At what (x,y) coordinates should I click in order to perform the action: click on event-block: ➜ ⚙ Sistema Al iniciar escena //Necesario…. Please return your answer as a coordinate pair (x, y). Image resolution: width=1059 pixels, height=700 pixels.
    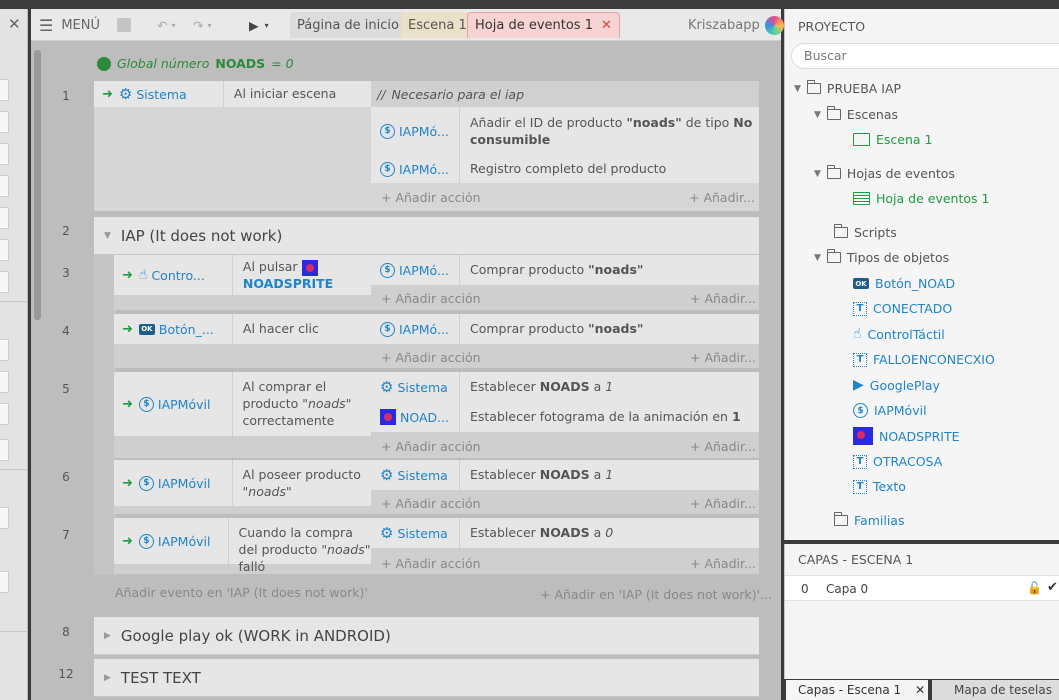
    Looking at the image, I should click on (426, 146).